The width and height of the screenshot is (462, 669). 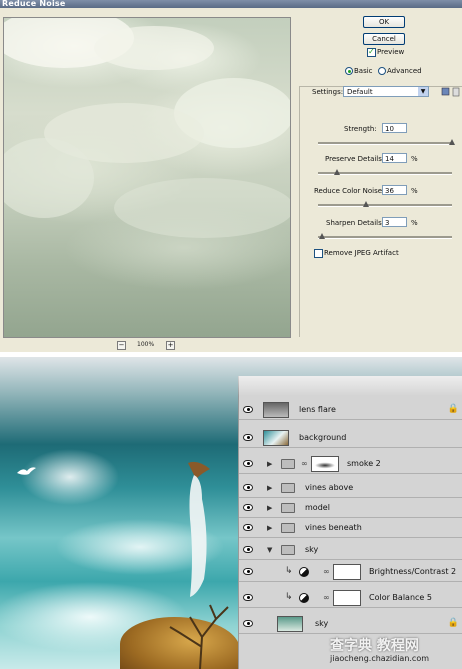 I want to click on save-settings-icon, so click(x=451, y=92).